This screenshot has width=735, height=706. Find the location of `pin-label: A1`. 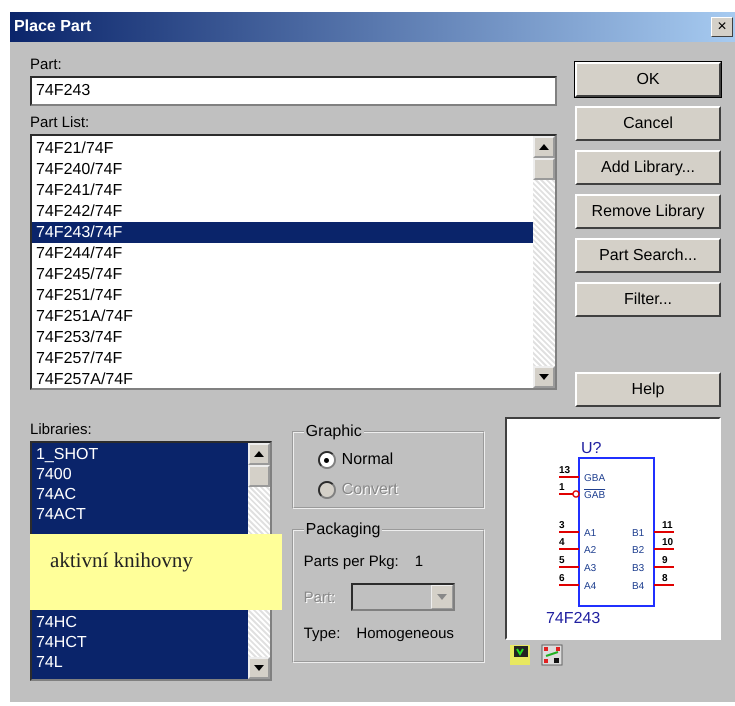

pin-label: A1 is located at coordinates (590, 533).